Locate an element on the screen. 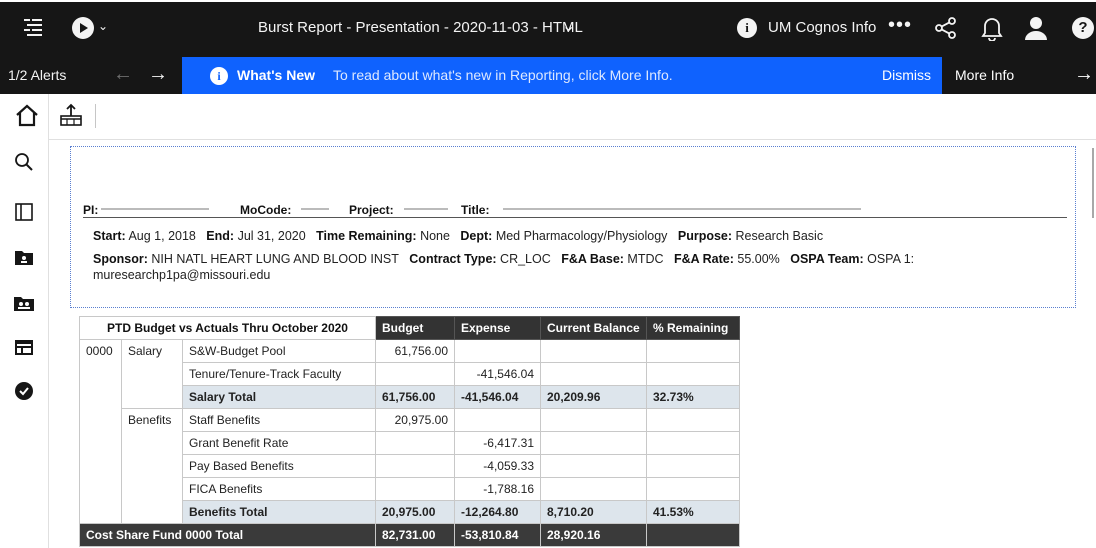 The image size is (1096, 548). title-label: Title: is located at coordinates (475, 210).